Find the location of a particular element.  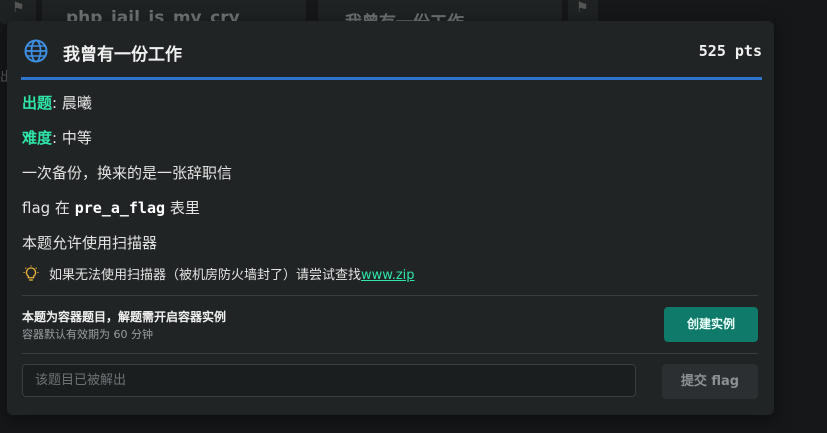

hint-line: 如果无法使用扫描器（被机房防火墙封了）请尝试查找www.zip is located at coordinates (218, 273).